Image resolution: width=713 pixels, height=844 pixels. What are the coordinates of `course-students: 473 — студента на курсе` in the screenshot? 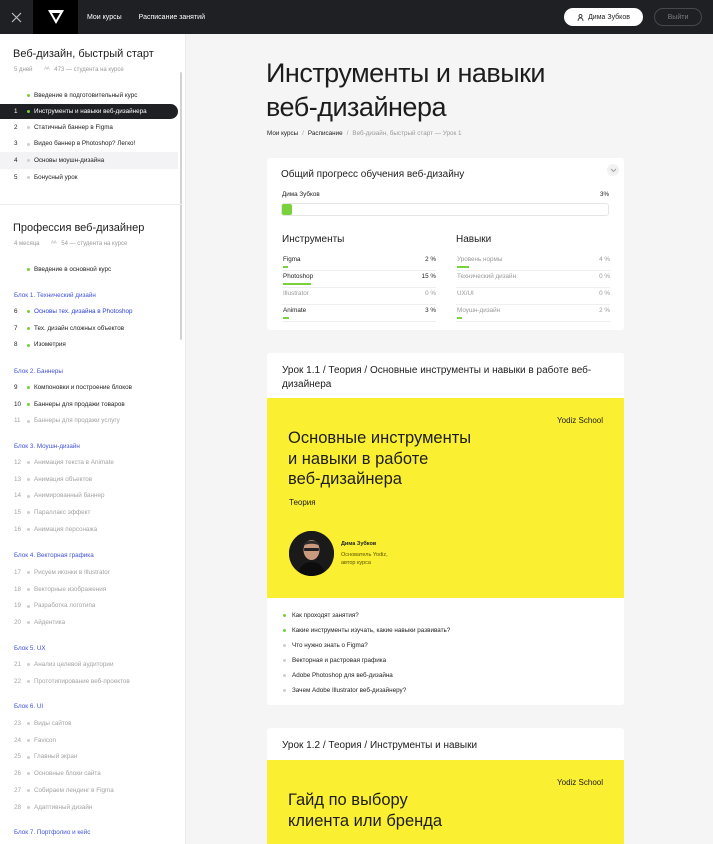 It's located at (89, 70).